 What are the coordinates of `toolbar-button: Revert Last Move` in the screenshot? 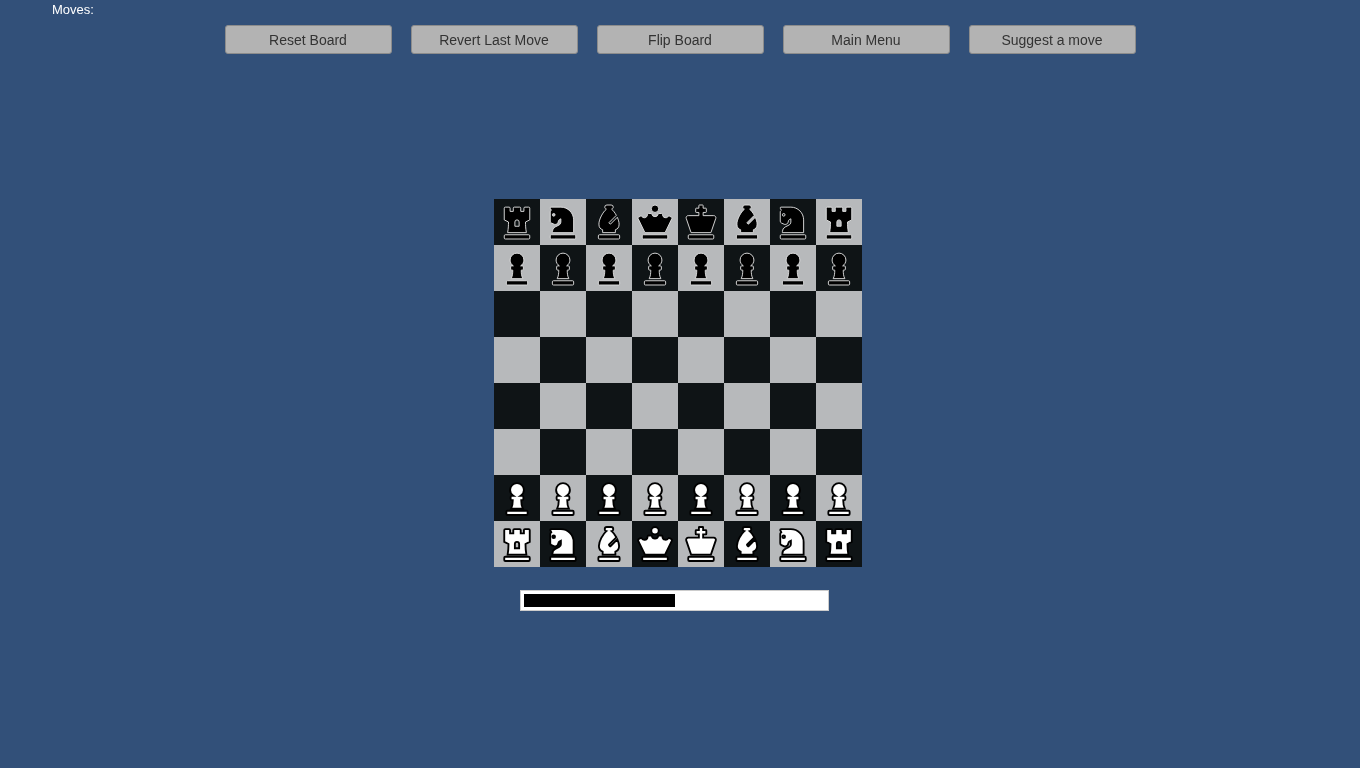 It's located at (494, 39).